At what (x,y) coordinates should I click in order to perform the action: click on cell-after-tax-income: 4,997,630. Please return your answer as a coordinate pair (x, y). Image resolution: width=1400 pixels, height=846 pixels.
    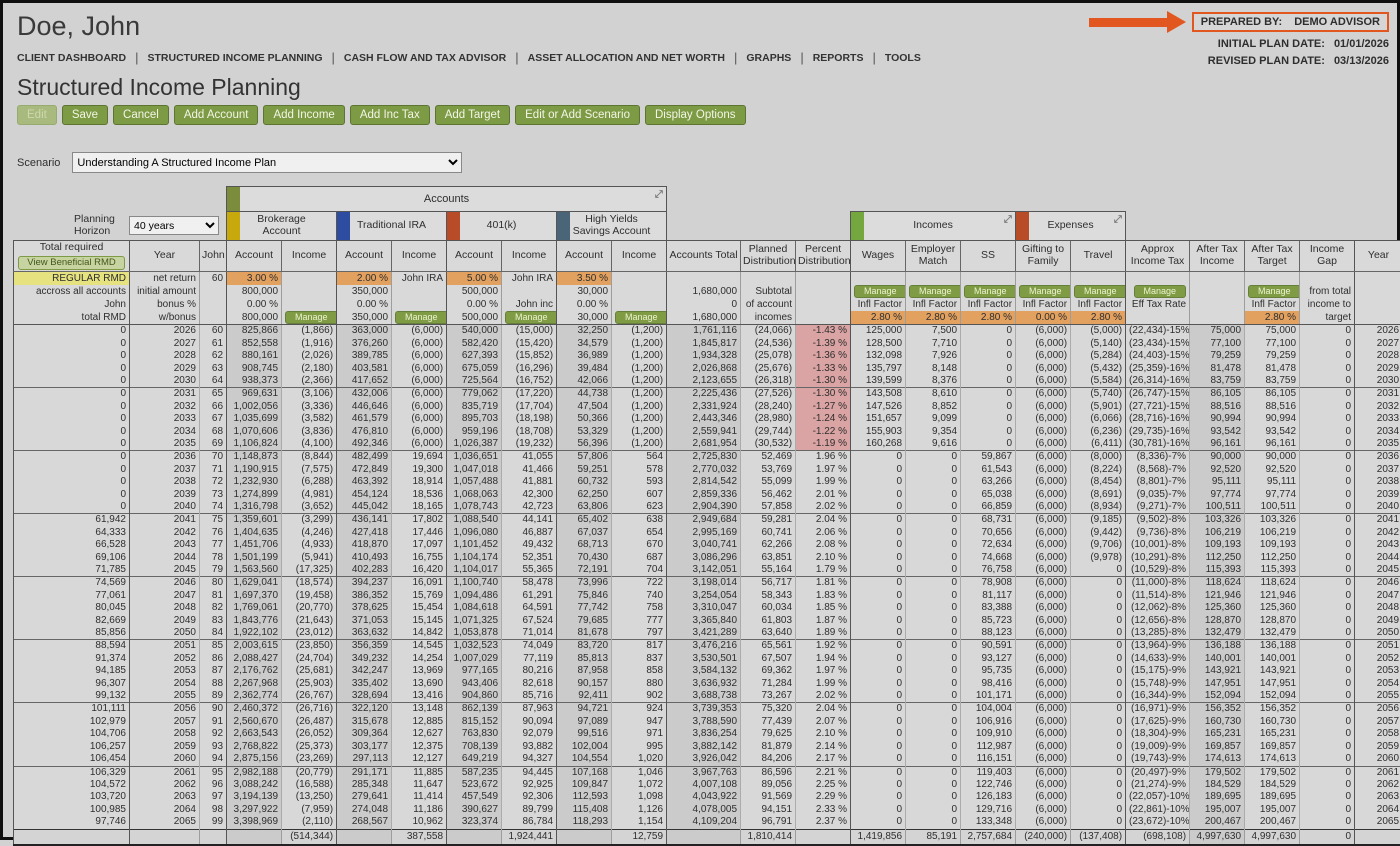
    Looking at the image, I should click on (1217, 837).